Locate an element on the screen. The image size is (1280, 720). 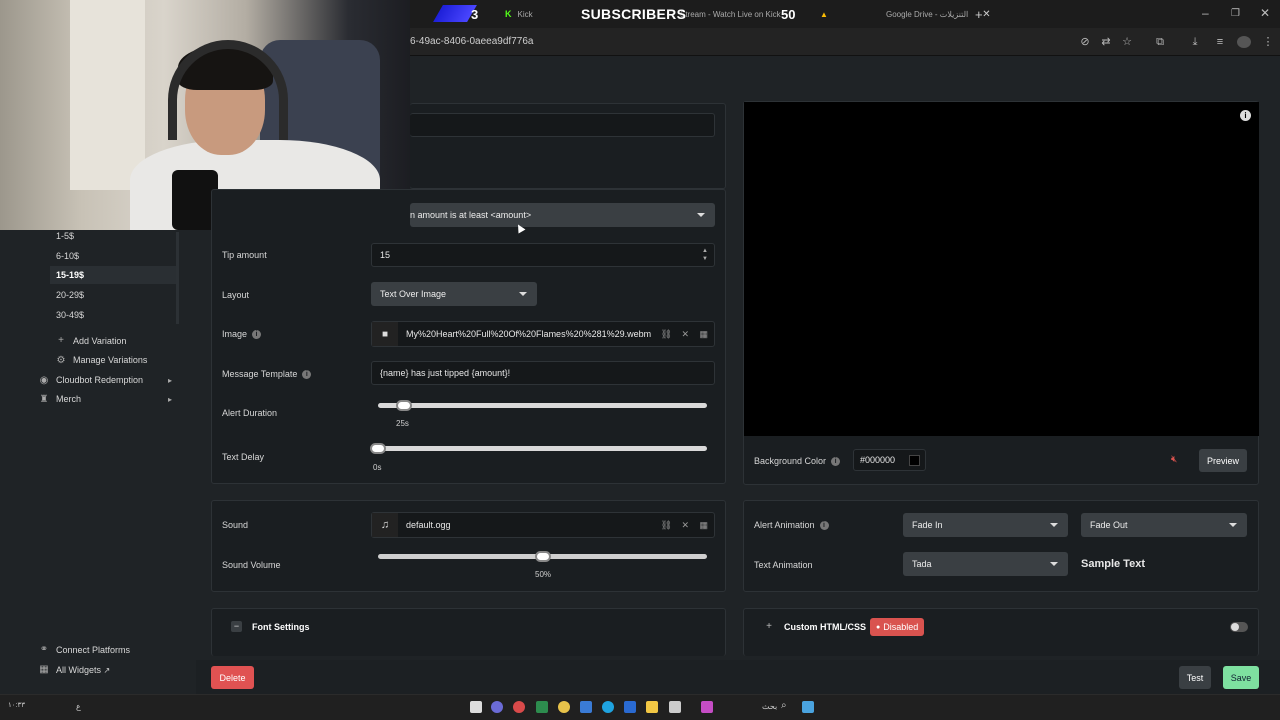
profile-avatar is located at coordinates (1244, 42).